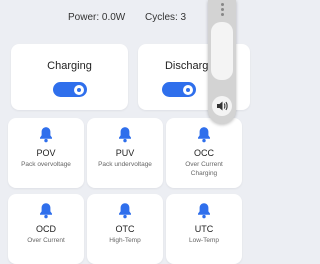 This screenshot has height=264, width=320. I want to click on alarm-code: OCD, so click(46, 229).